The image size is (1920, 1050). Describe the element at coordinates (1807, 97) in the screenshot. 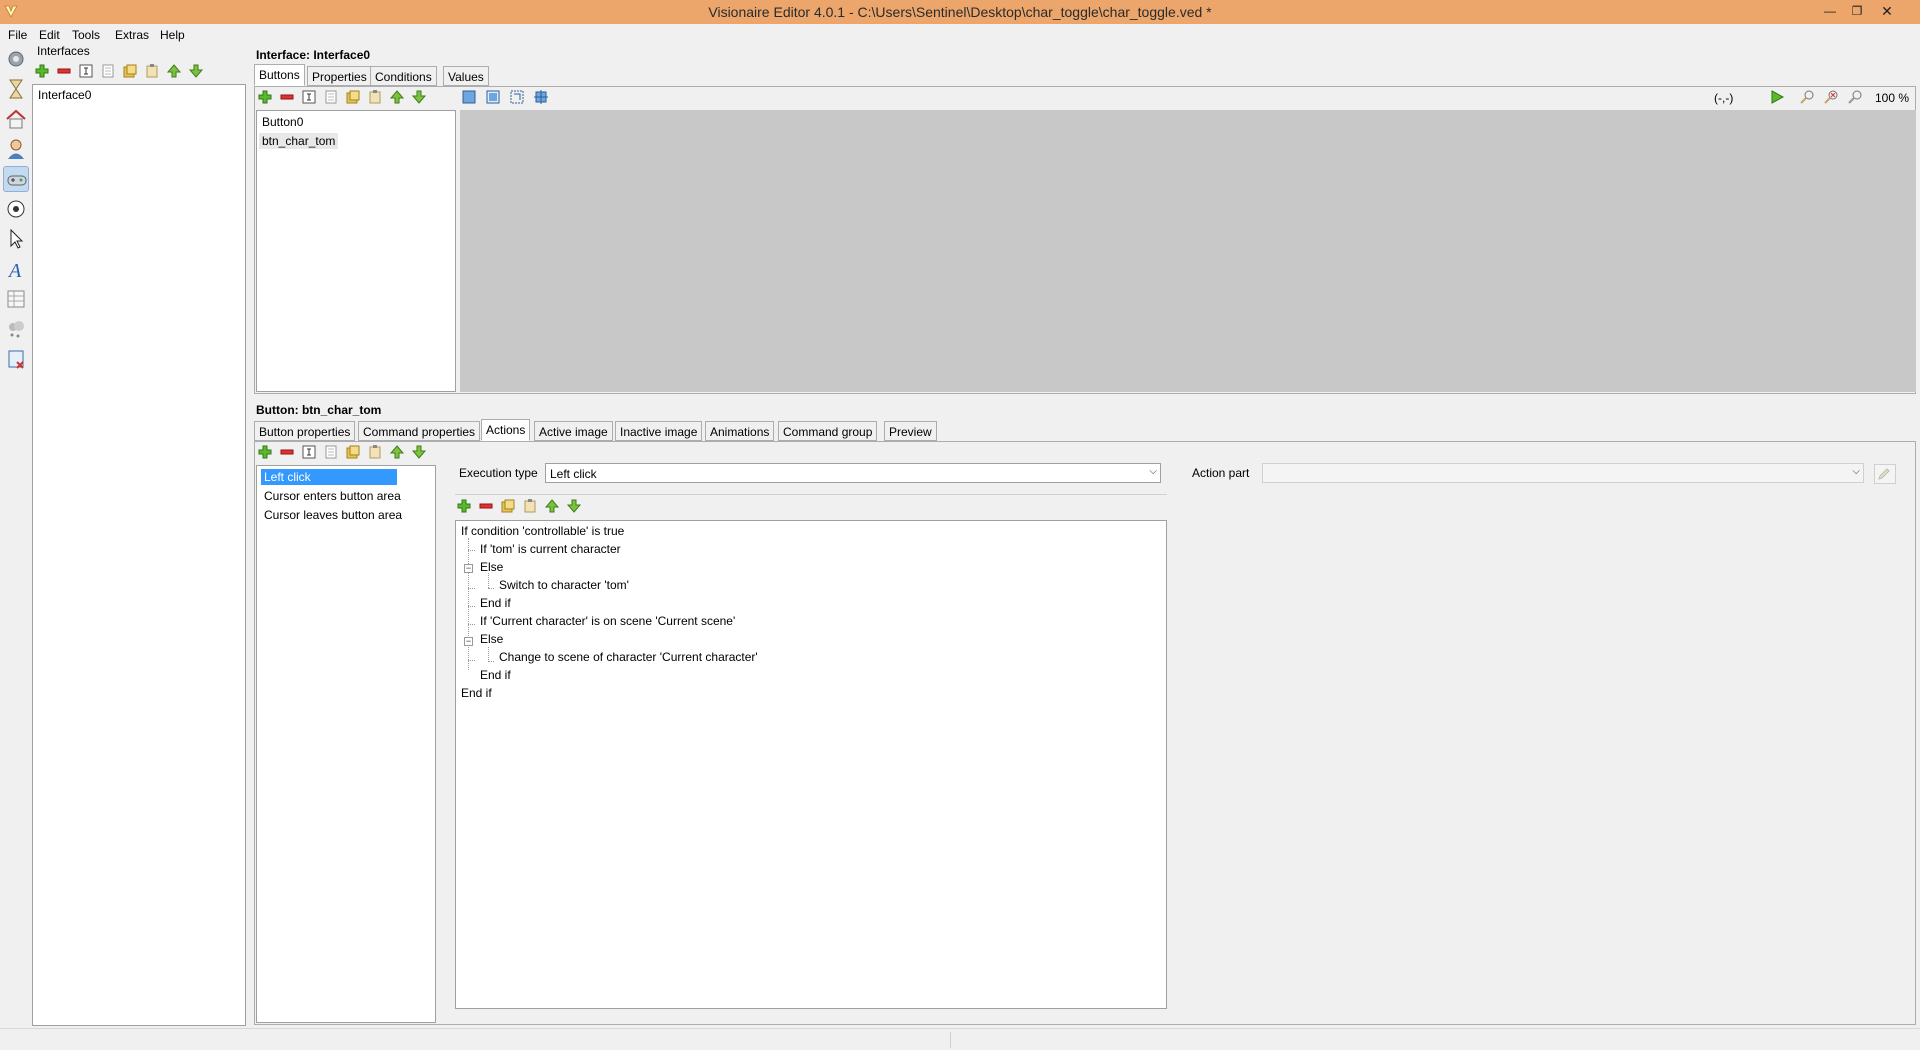

I see `zoom-in-icon` at that location.